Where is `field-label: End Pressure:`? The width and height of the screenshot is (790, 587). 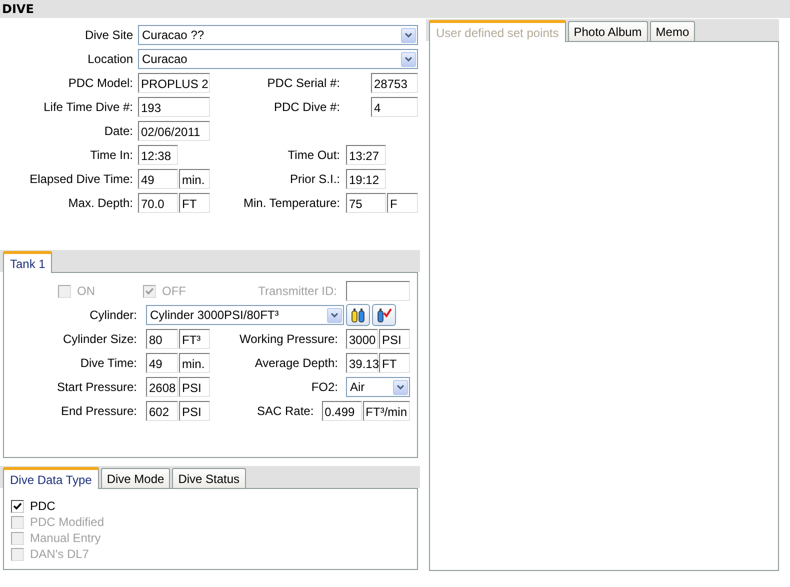
field-label: End Pressure: is located at coordinates (98, 411).